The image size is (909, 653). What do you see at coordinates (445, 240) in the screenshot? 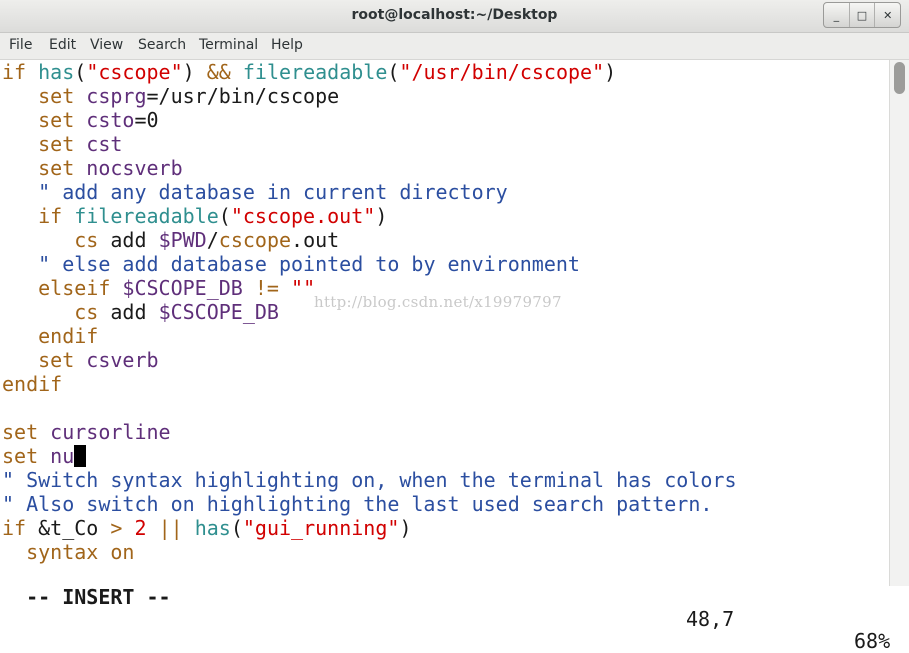
I see `code-line: cs add $PWD/cscope.out` at bounding box center [445, 240].